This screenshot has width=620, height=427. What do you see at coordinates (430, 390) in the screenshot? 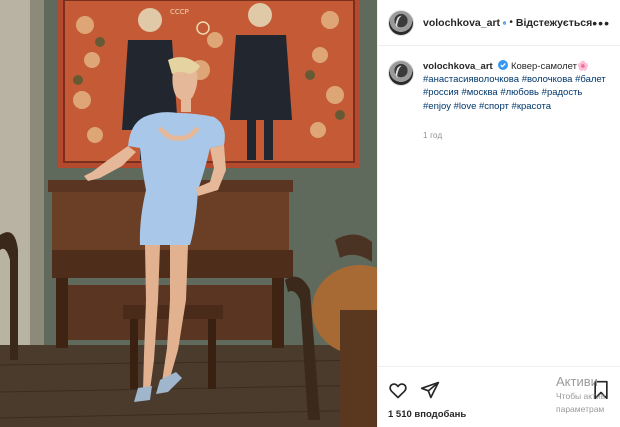
I see `send-icon` at bounding box center [430, 390].